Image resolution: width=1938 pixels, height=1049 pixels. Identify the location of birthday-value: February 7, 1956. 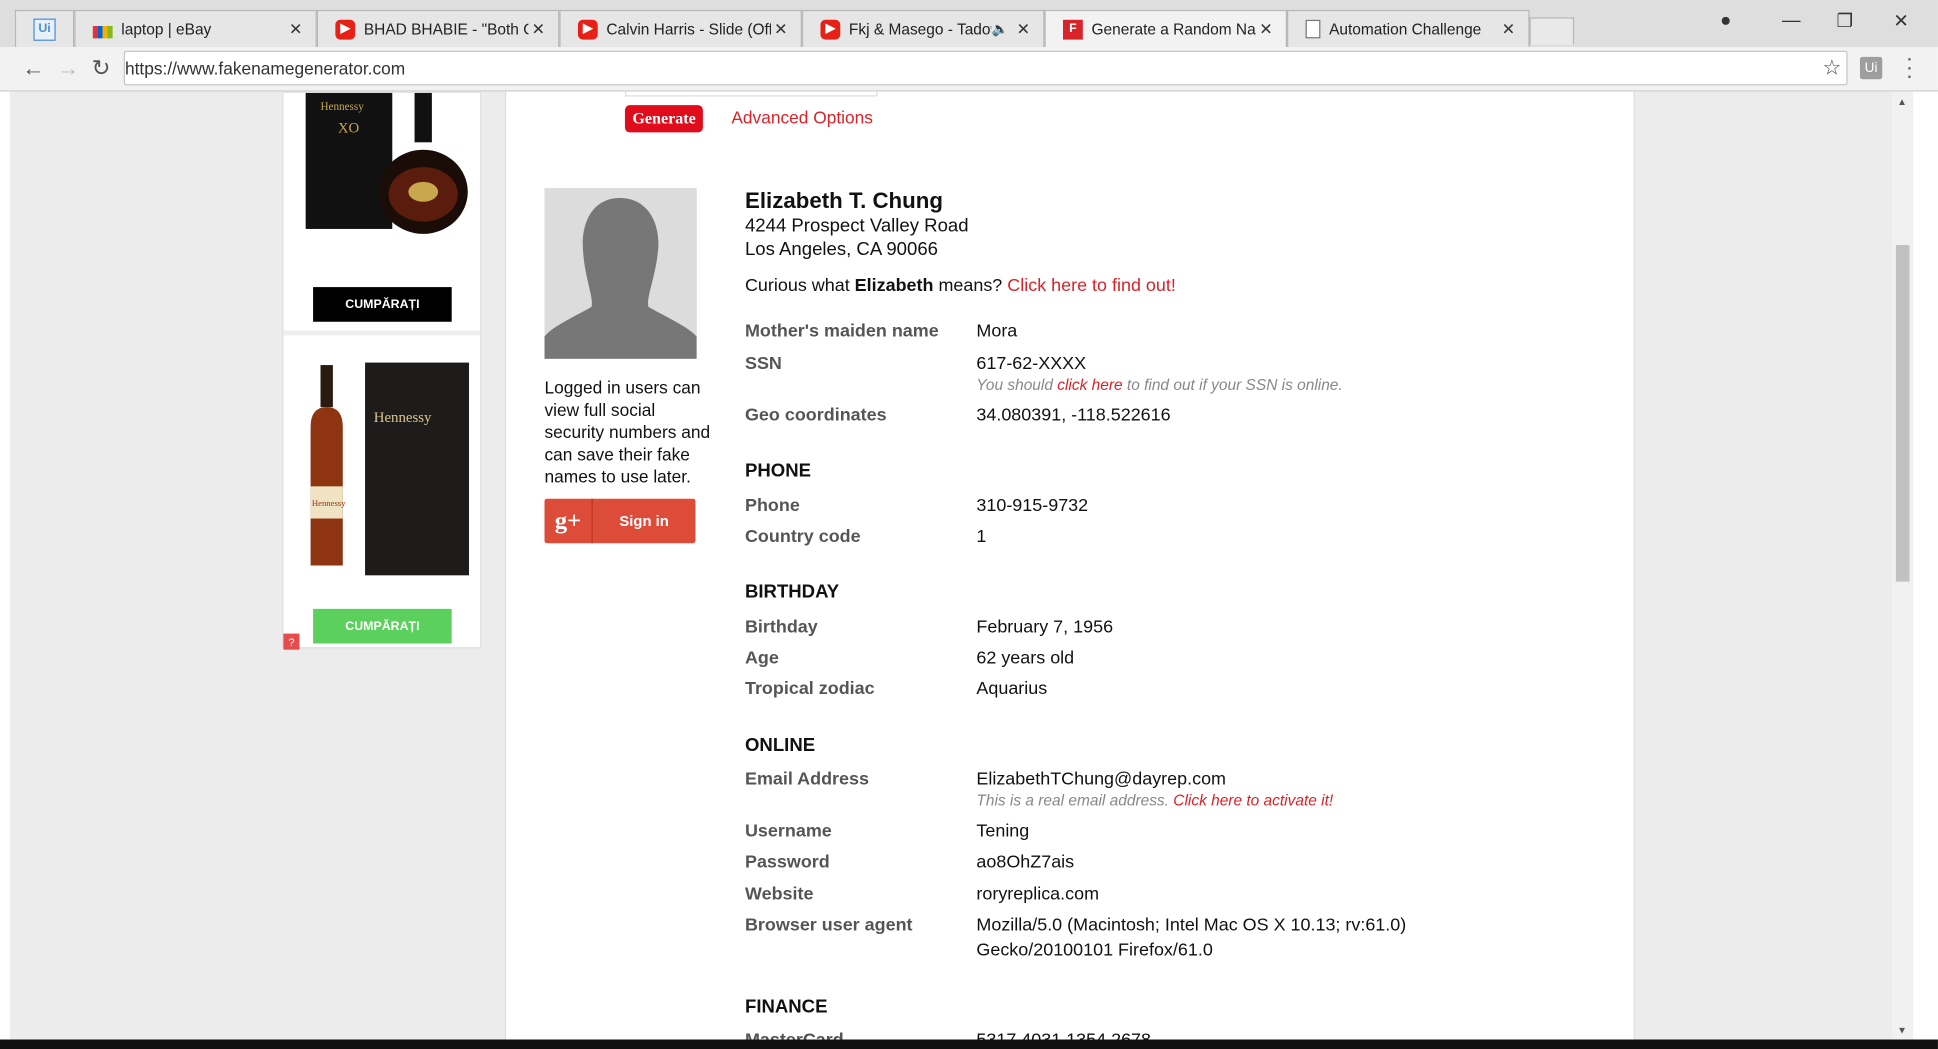
(1044, 628).